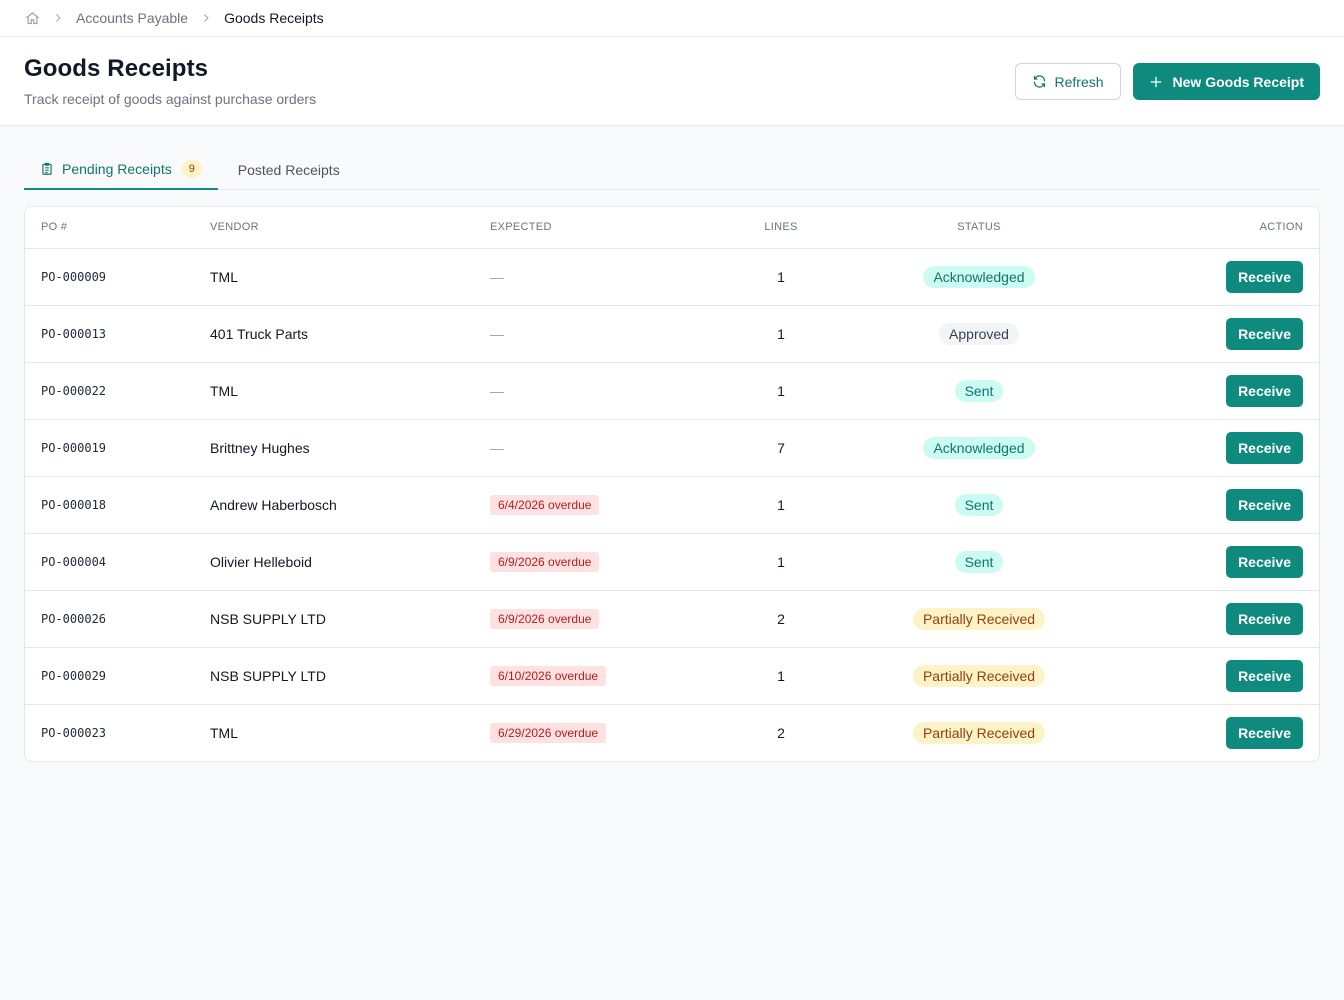 This screenshot has width=1344, height=1000. Describe the element at coordinates (979, 228) in the screenshot. I see `column-header-status: STATUS` at that location.